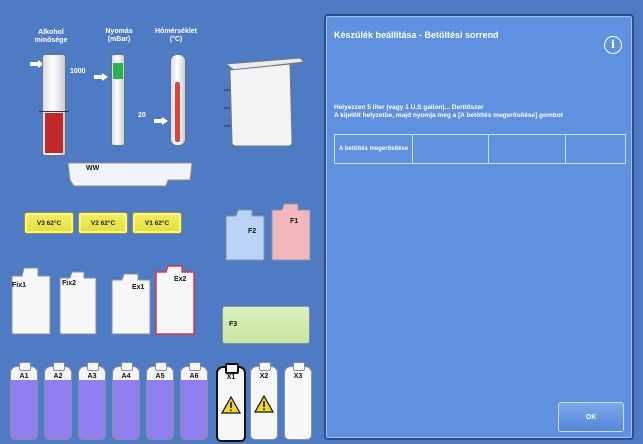 The height and width of the screenshot is (444, 643). What do you see at coordinates (19, 285) in the screenshot?
I see `fix1-label: Fix1` at bounding box center [19, 285].